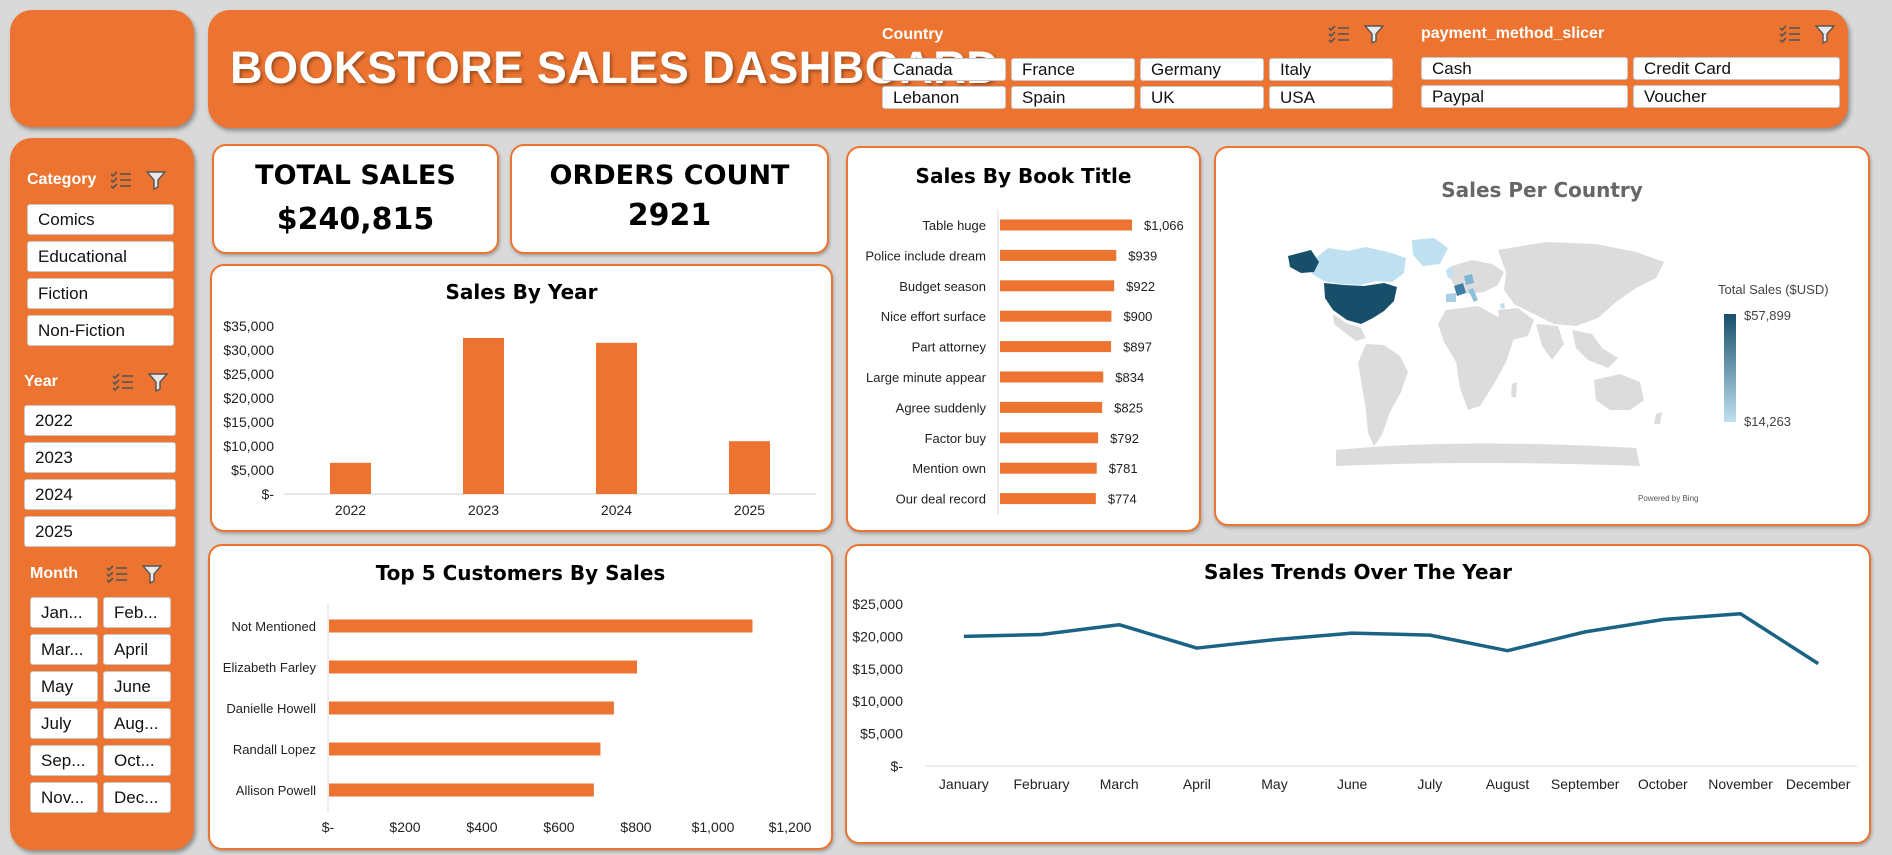  I want to click on x-tick-label: $600, so click(558, 827).